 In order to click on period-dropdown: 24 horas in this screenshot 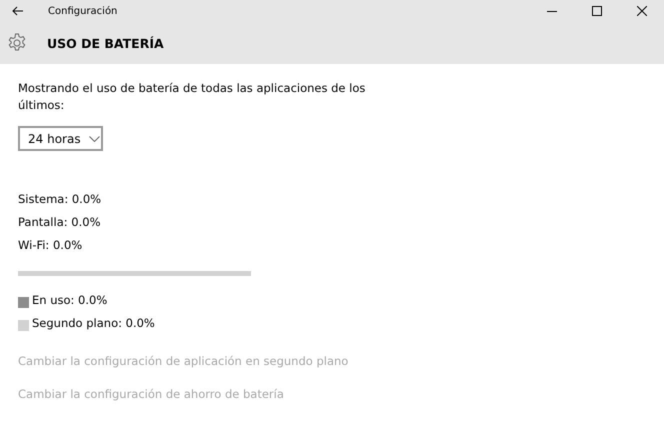, I will do `click(60, 138)`.